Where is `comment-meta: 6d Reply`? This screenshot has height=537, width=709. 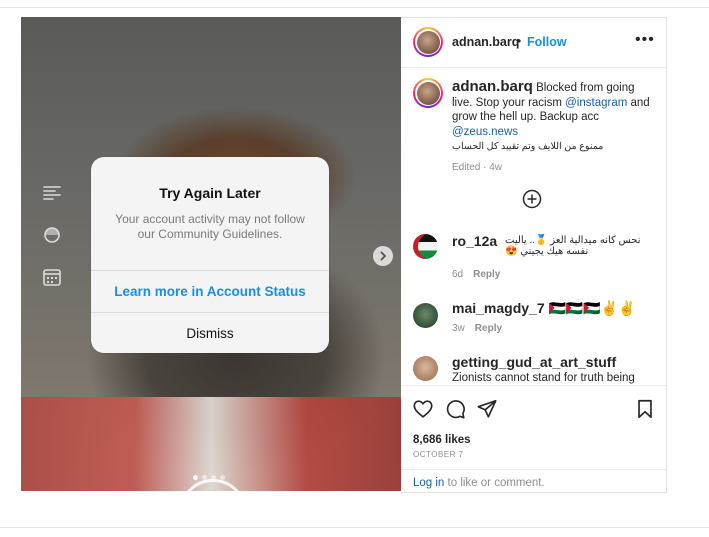
comment-meta: 6d Reply is located at coordinates (476, 274).